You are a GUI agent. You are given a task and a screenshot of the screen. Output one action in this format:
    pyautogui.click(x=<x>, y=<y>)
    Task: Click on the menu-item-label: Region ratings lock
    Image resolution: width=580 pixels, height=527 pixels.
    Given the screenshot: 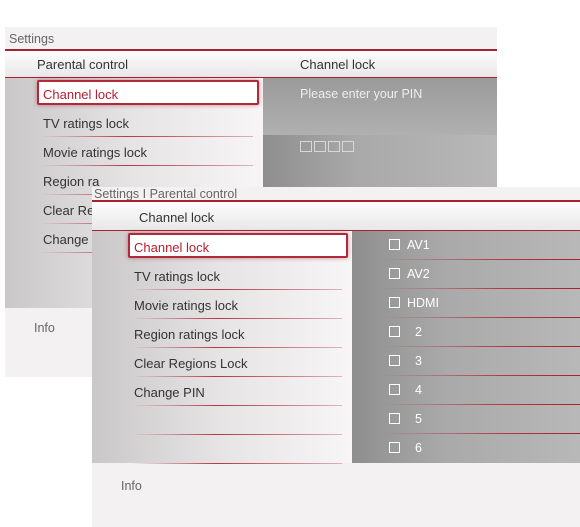 What is the action you would take?
    pyautogui.click(x=189, y=334)
    